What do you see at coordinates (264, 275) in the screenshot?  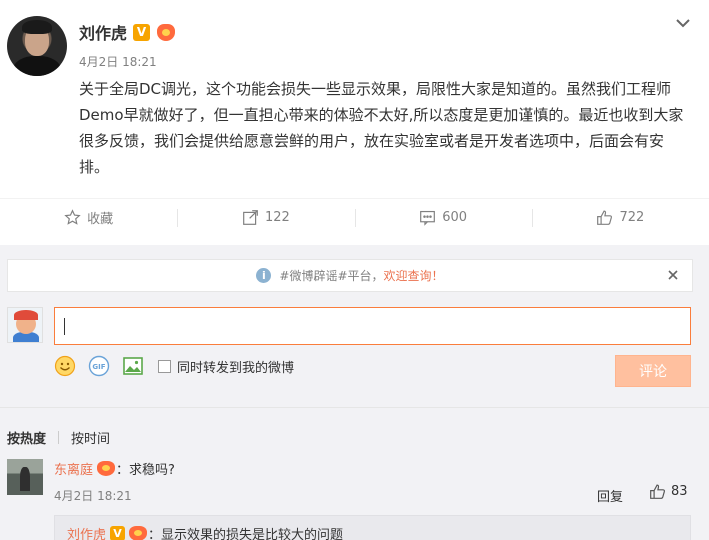 I see `info-icon: i` at bounding box center [264, 275].